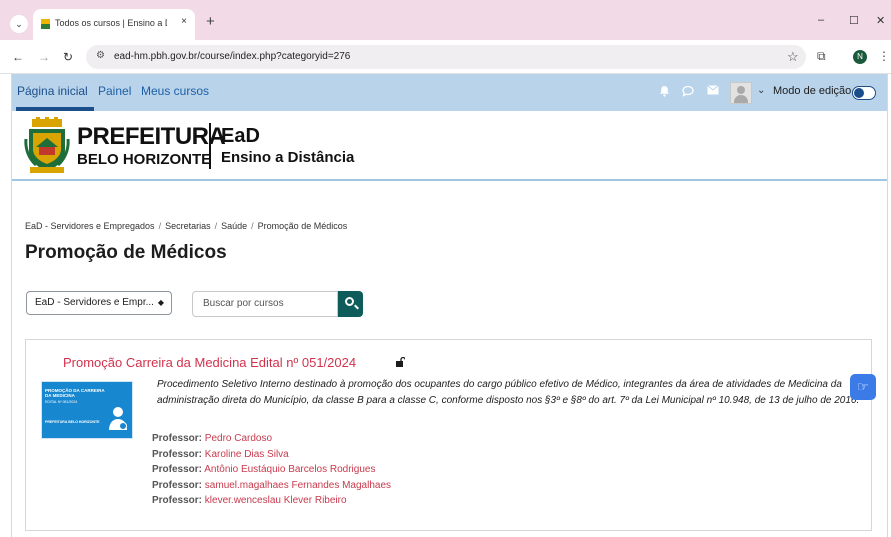  What do you see at coordinates (741, 90) in the screenshot?
I see `user-avatar-head` at bounding box center [741, 90].